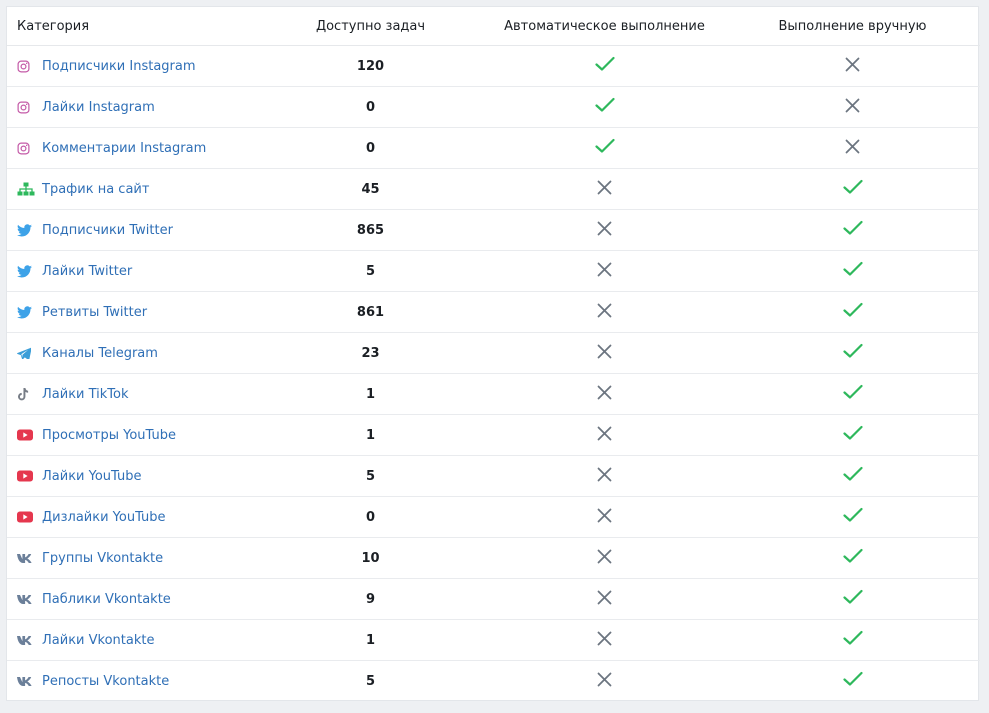  I want to click on category-label: Лайки Vkontakte, so click(98, 640).